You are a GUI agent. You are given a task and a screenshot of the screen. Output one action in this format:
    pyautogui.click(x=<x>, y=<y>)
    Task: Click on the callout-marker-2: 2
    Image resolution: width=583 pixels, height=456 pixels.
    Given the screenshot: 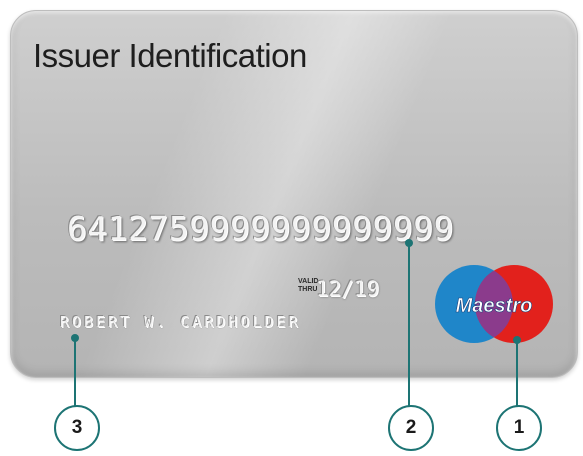 What is the action you would take?
    pyautogui.click(x=411, y=428)
    